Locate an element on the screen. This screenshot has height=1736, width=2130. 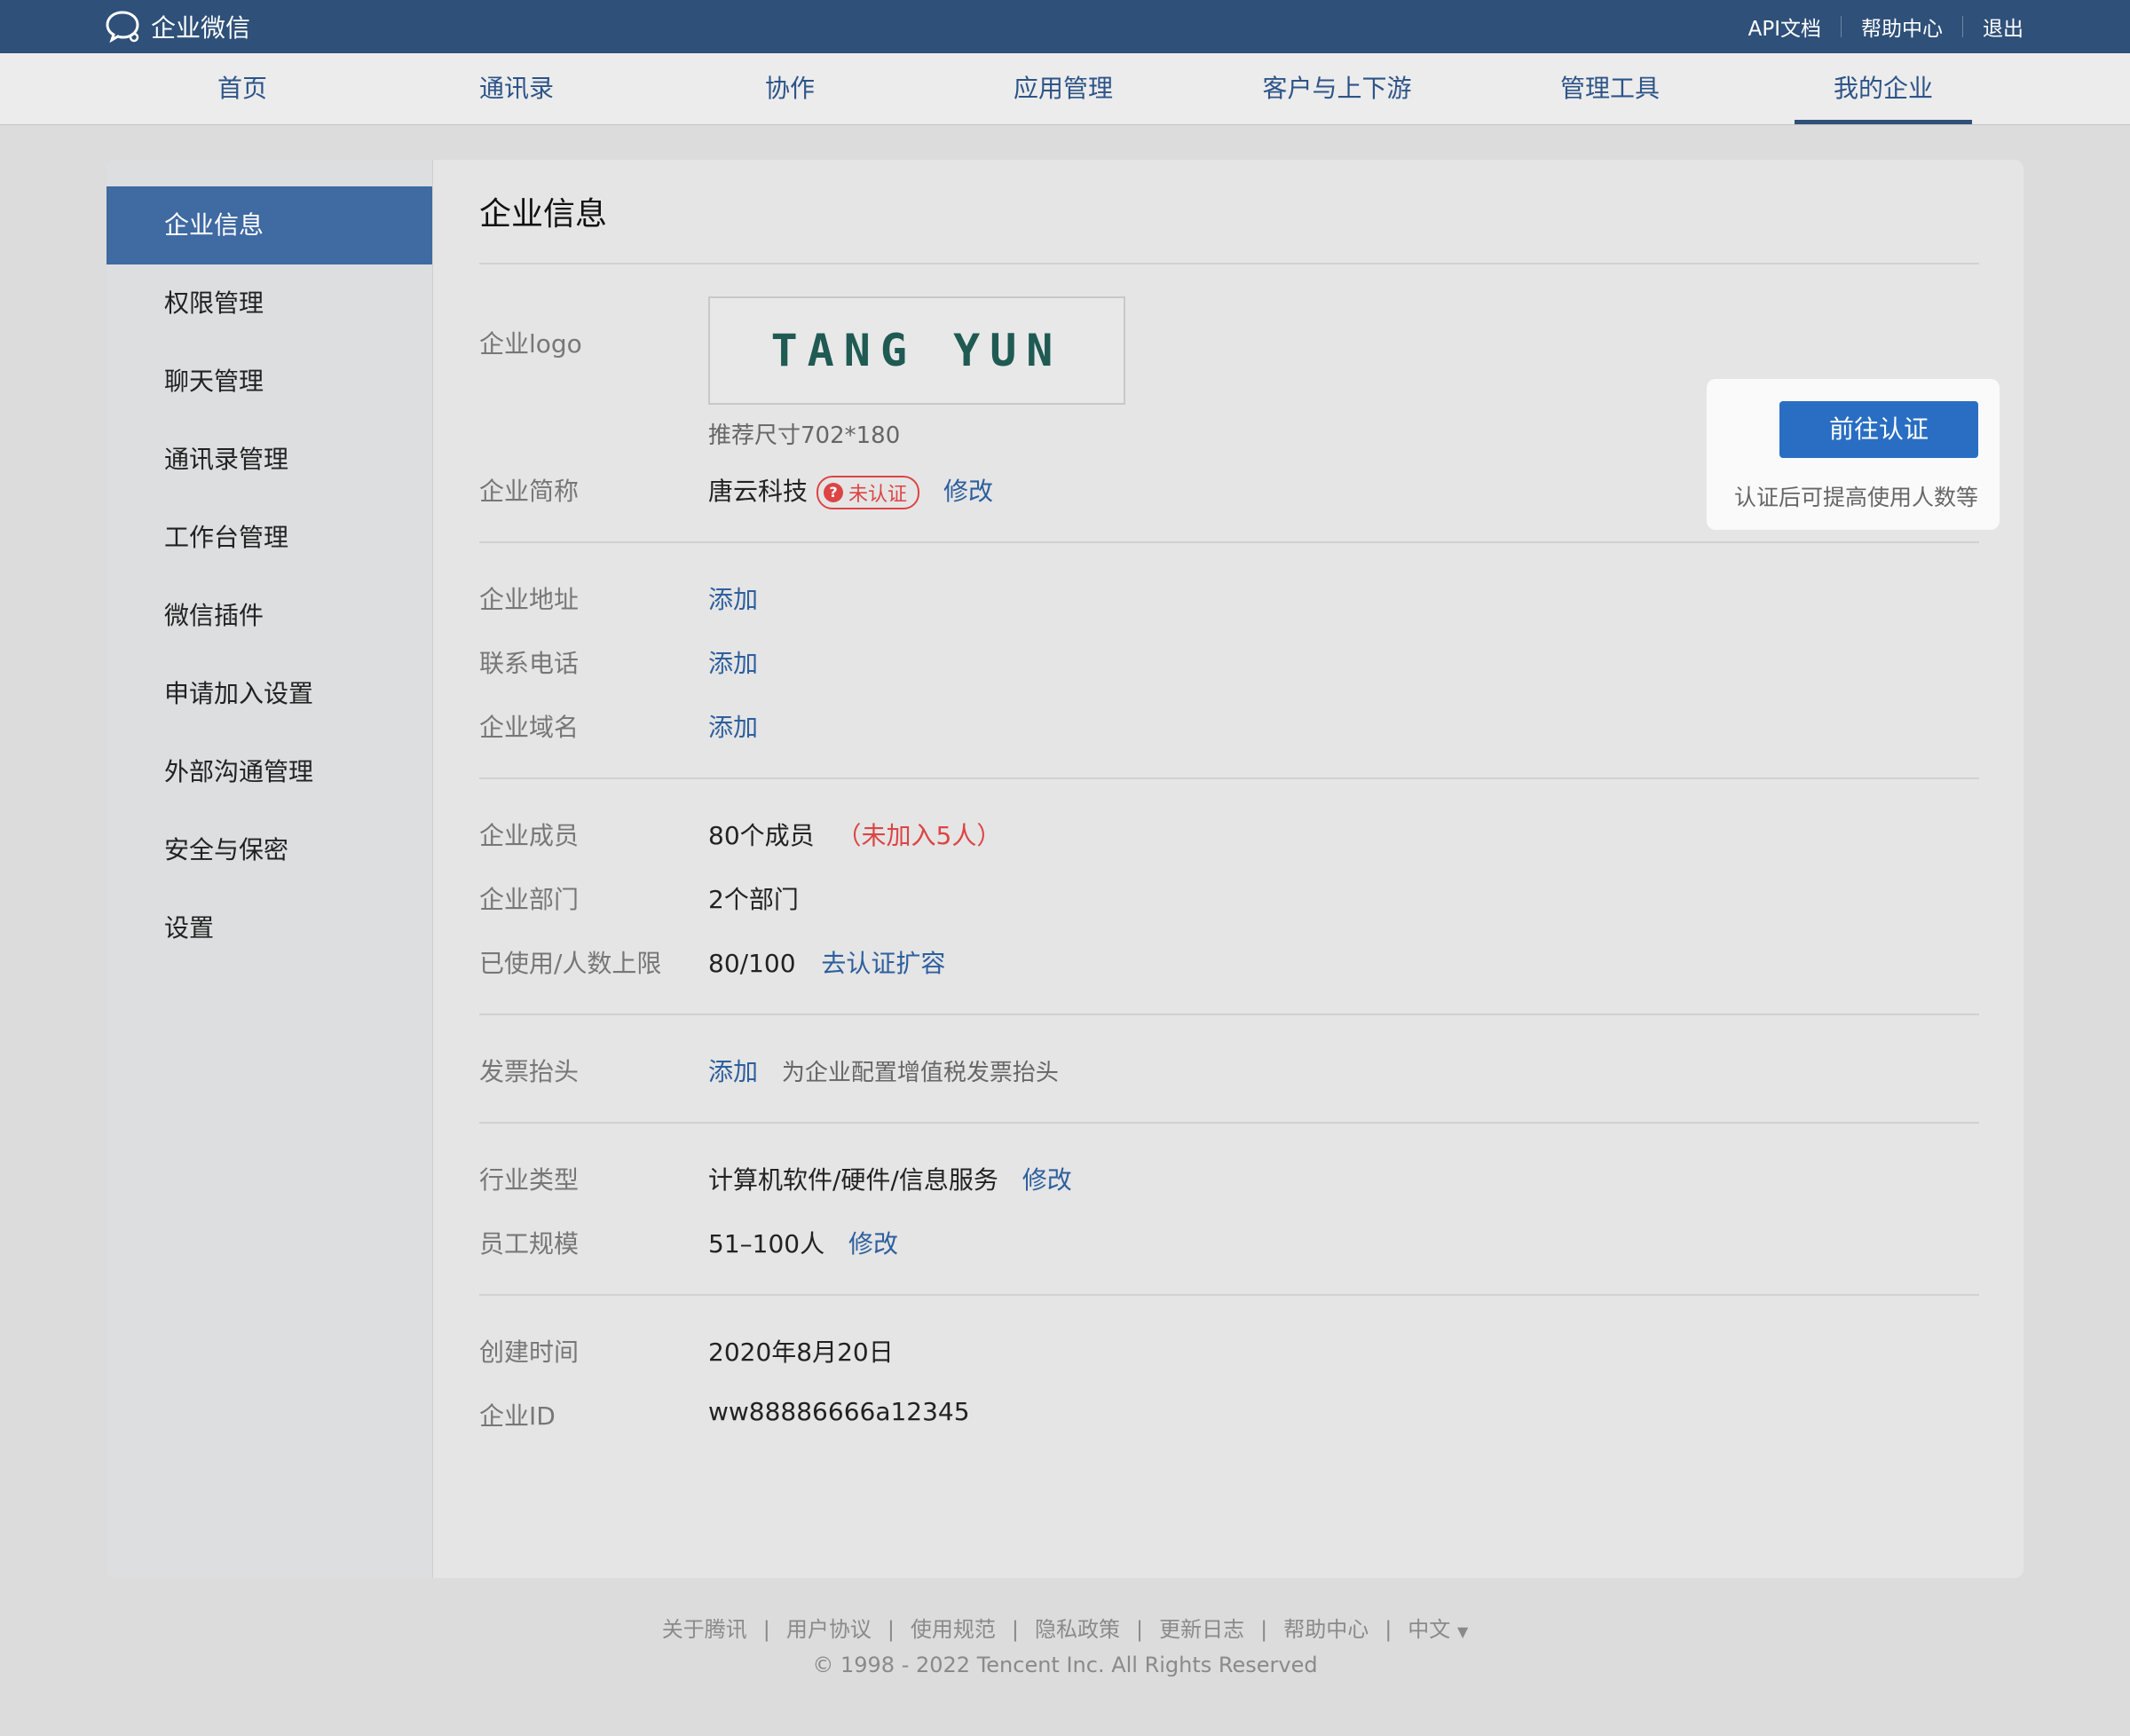
sidebar-item-external-communication: 外部沟通管理 is located at coordinates (269, 772).